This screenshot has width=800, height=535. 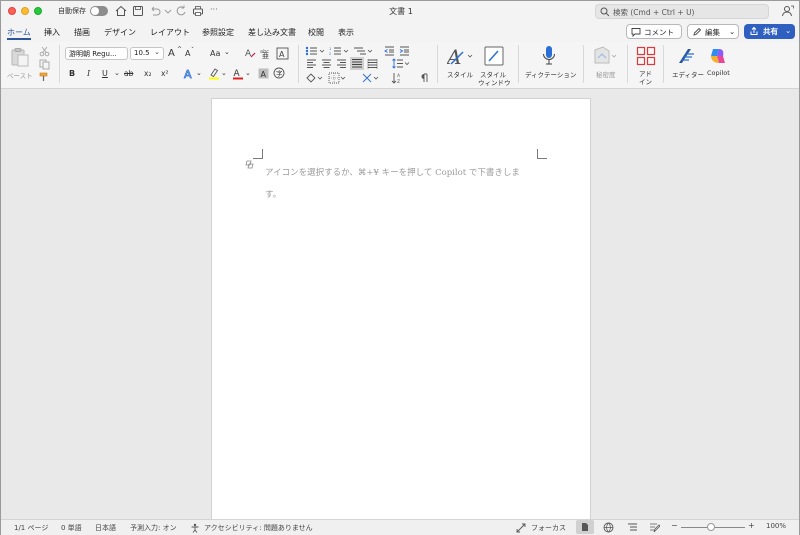 What do you see at coordinates (460, 56) in the screenshot?
I see `styles-icon: A` at bounding box center [460, 56].